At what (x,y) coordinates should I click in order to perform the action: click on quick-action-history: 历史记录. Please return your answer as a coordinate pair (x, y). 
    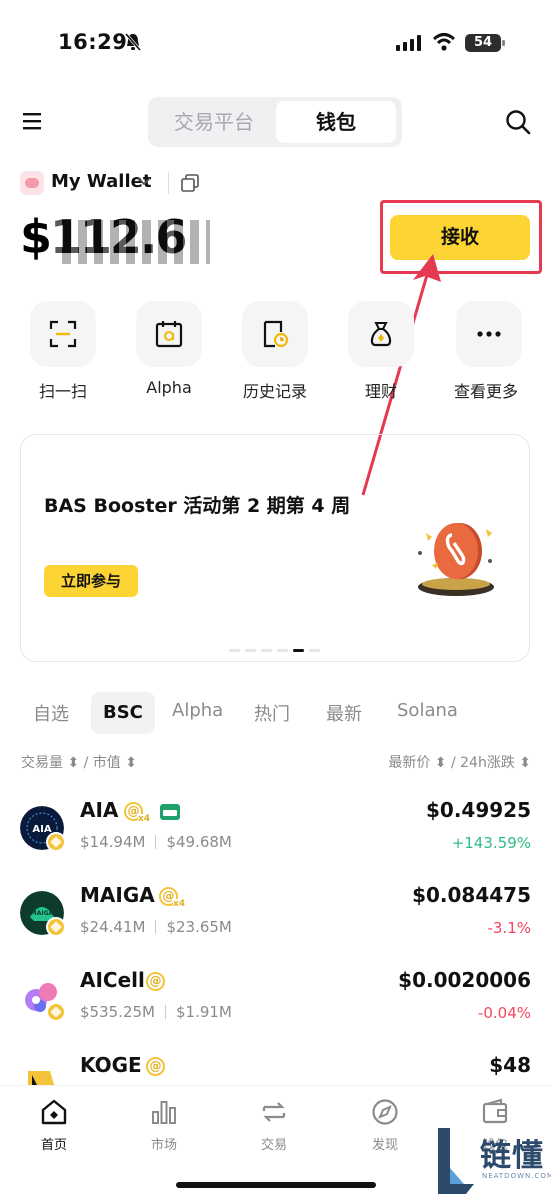
    Looking at the image, I should click on (275, 351).